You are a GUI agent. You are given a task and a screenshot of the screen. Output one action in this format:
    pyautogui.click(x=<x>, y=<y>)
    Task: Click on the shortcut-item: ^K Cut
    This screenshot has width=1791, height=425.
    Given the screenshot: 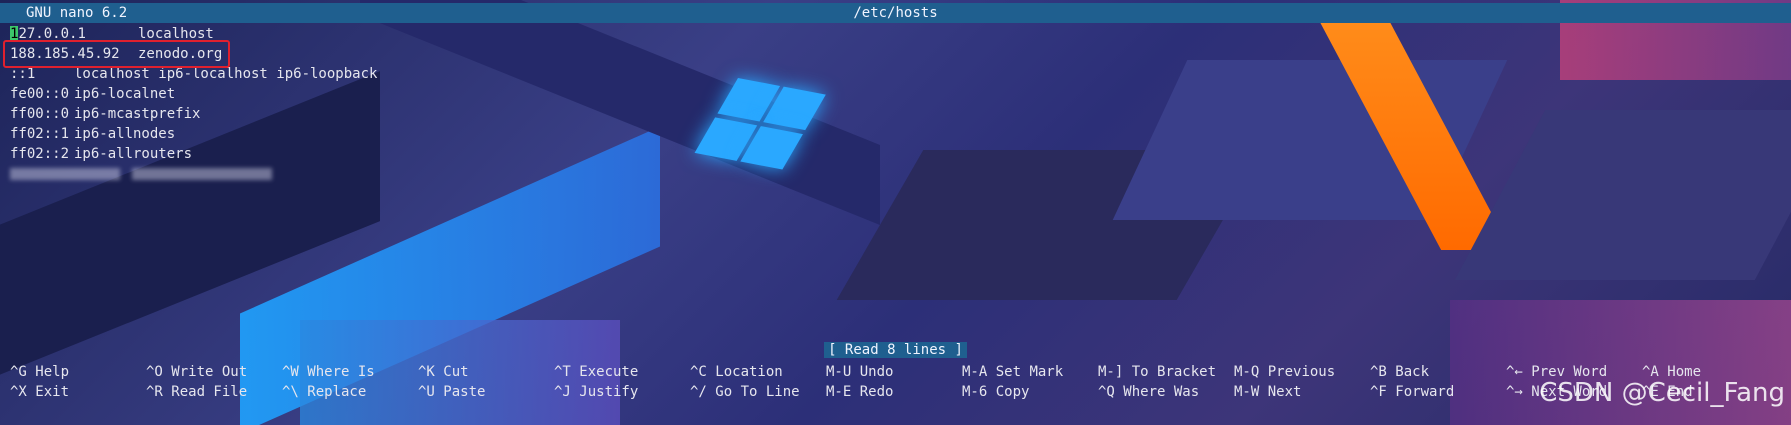 What is the action you would take?
    pyautogui.click(x=443, y=372)
    